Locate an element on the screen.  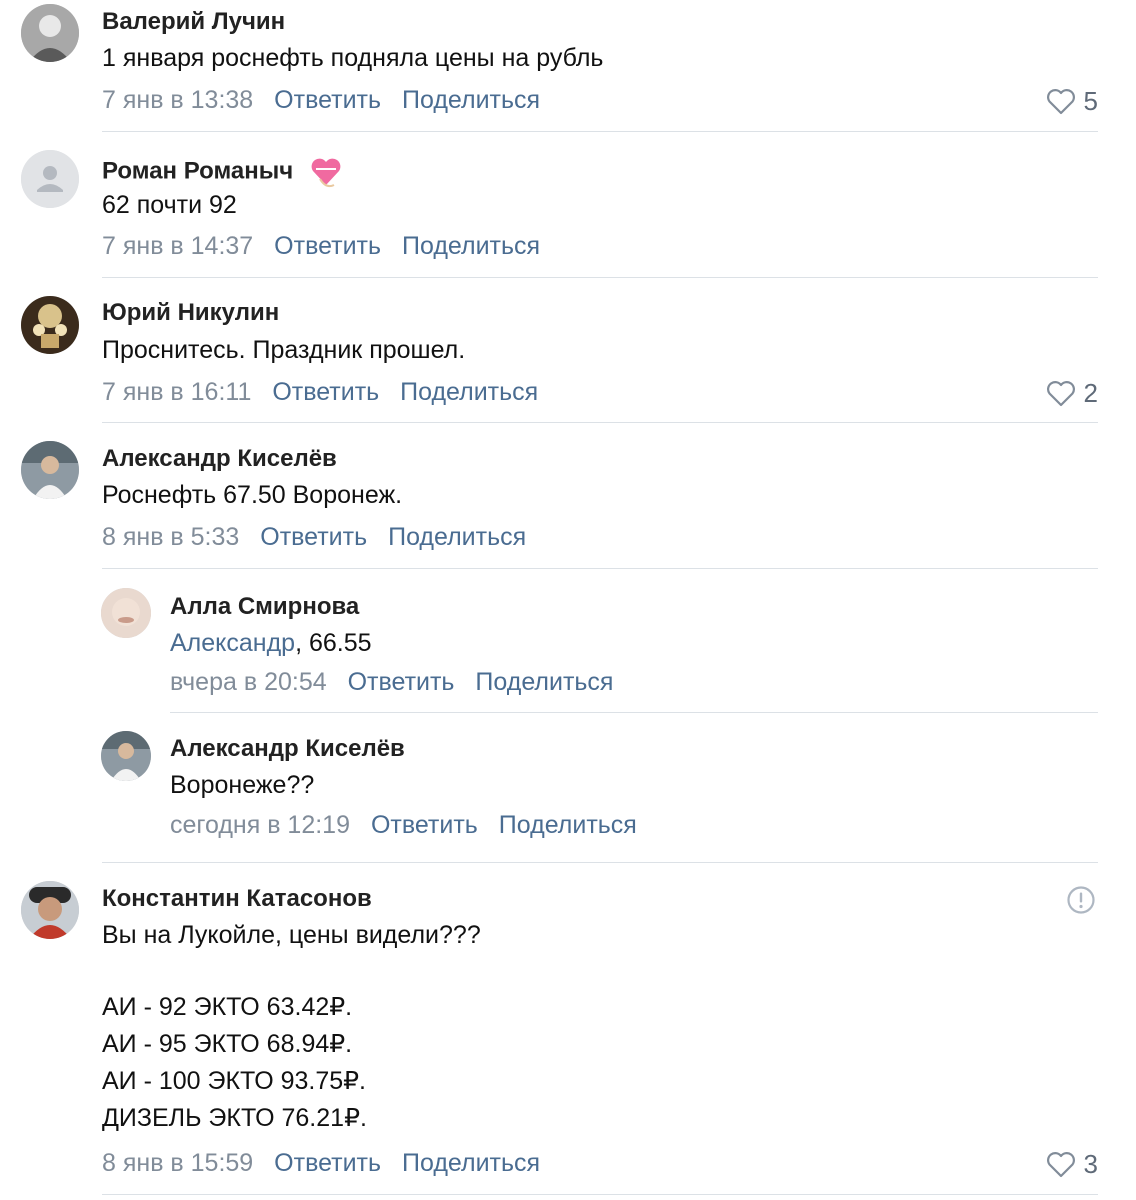
reply-text: , 66.55 is located at coordinates (333, 643).